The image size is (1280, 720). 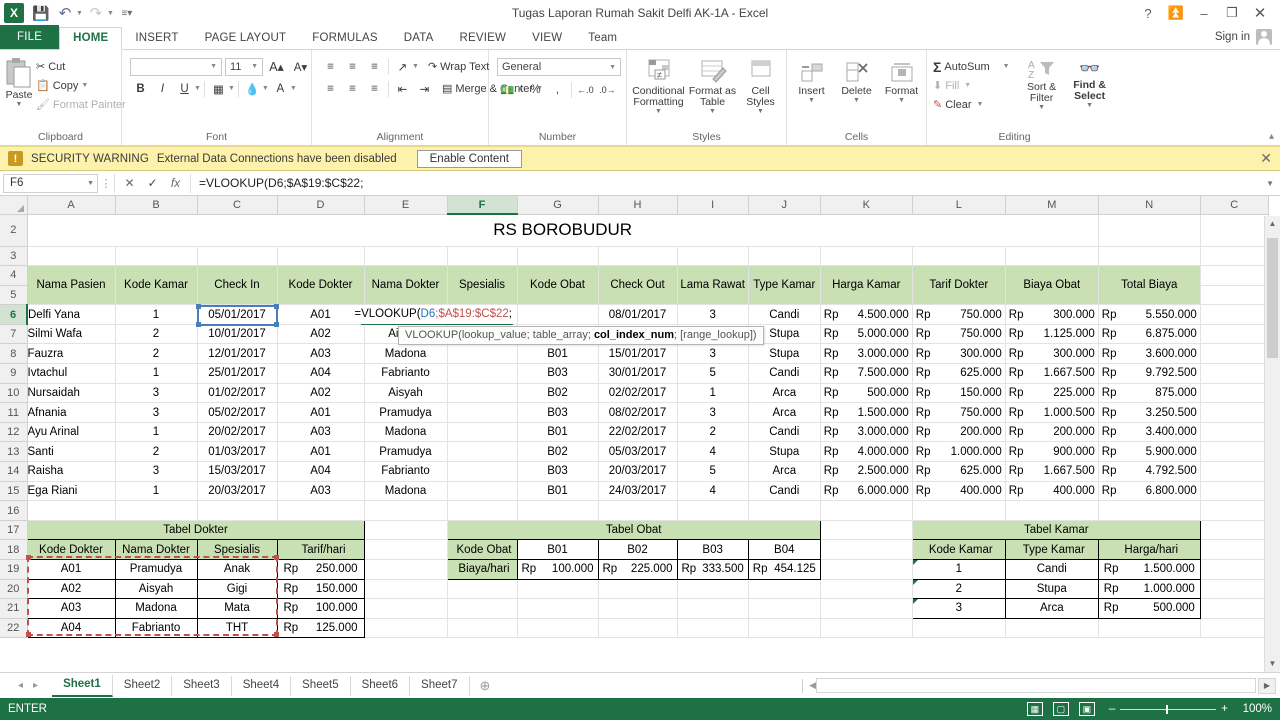 I want to click on cell-type-kamar: Candi, so click(x=784, y=491).